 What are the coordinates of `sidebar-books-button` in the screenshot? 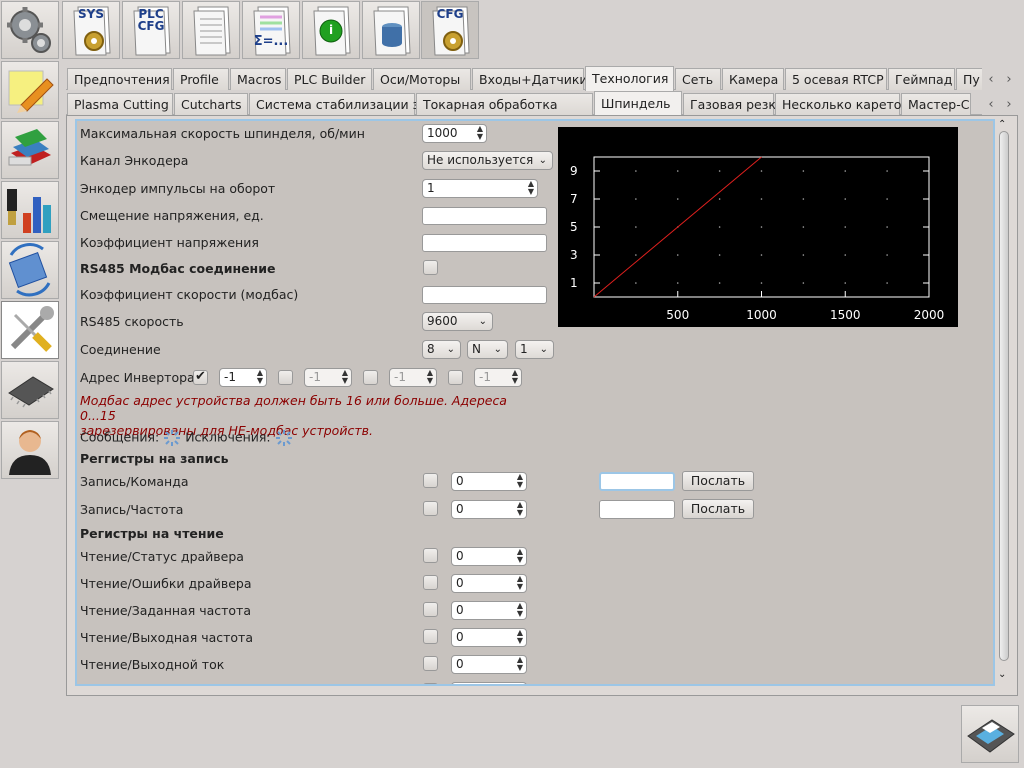 It's located at (30, 150).